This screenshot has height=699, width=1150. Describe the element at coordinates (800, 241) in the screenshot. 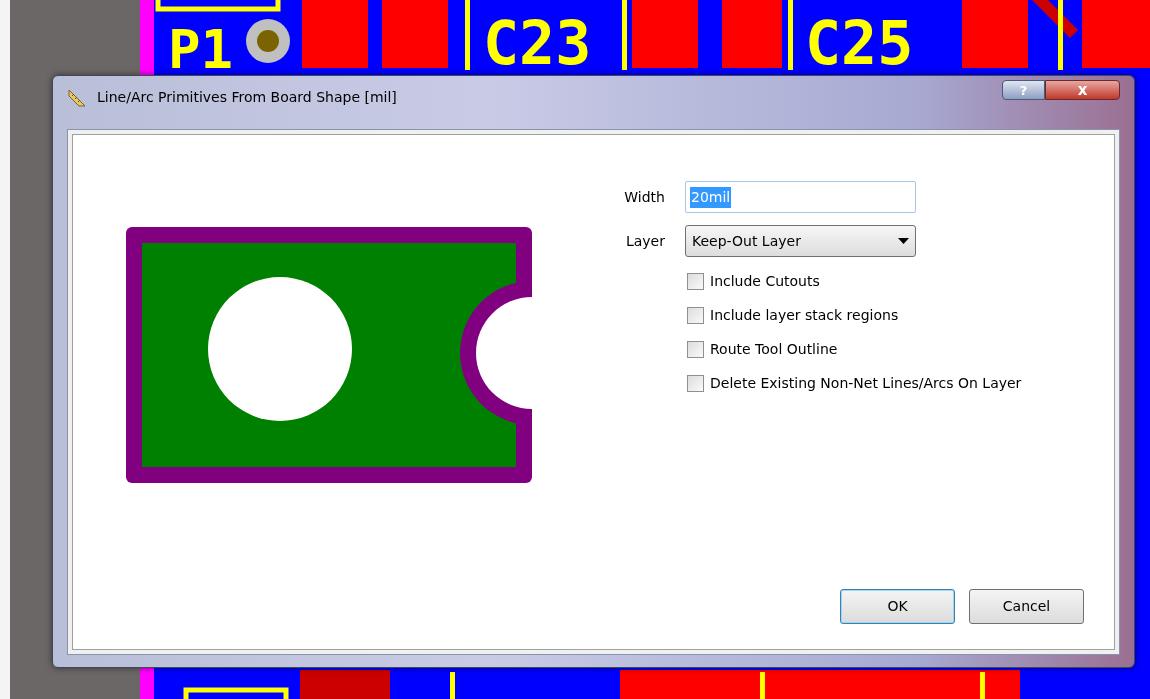

I see `layer-dropdown: Keep-Out Layer` at that location.